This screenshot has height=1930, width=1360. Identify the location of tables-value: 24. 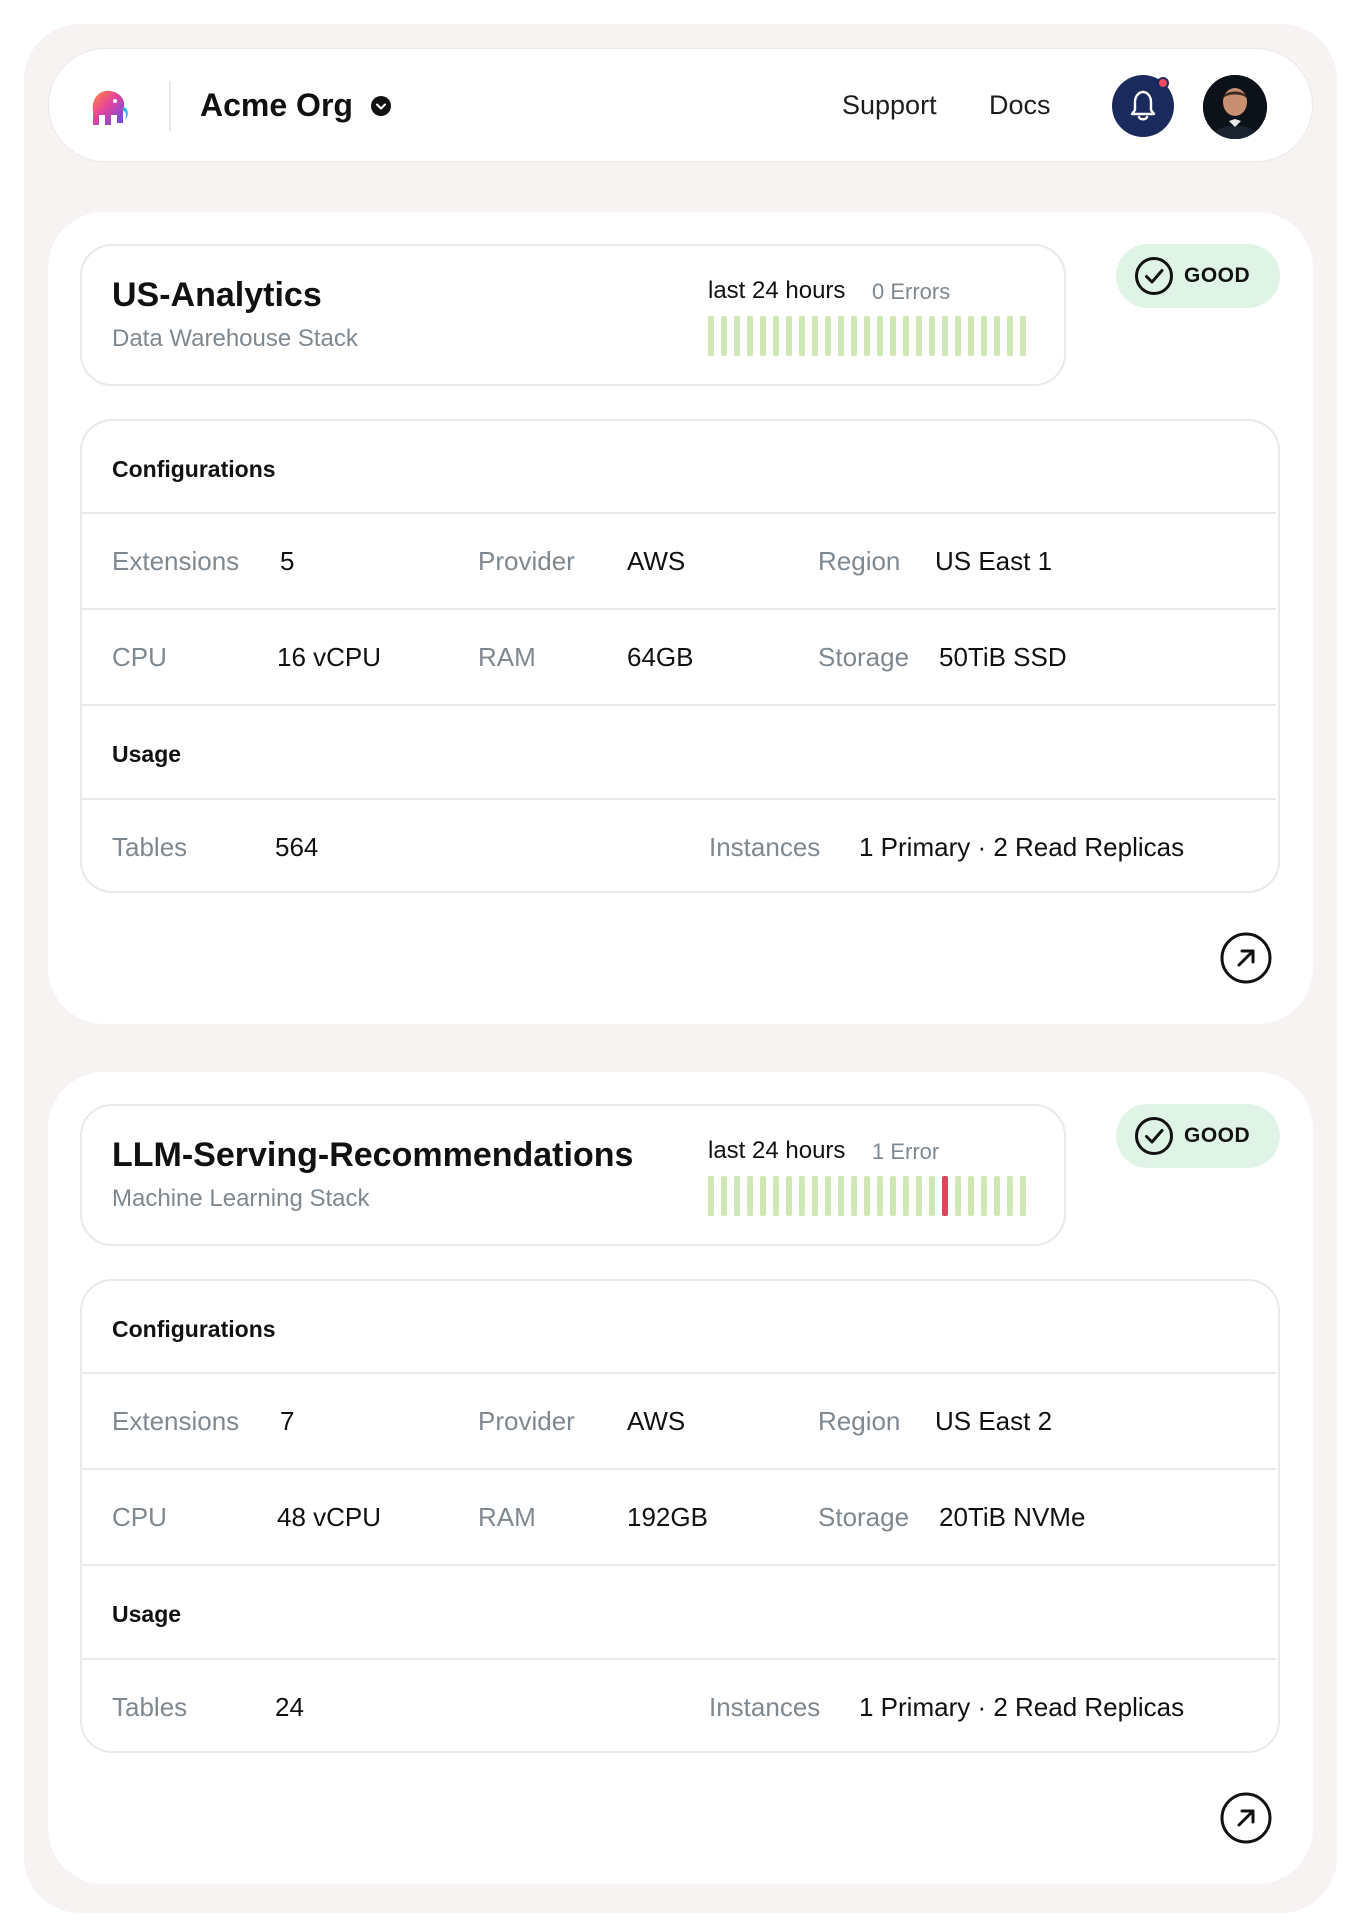
(289, 1707).